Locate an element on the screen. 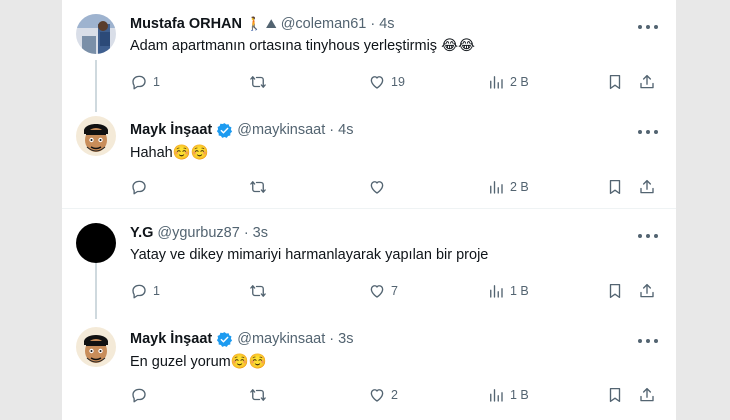 This screenshot has height=420, width=730. like-button: 2 is located at coordinates (383, 395).